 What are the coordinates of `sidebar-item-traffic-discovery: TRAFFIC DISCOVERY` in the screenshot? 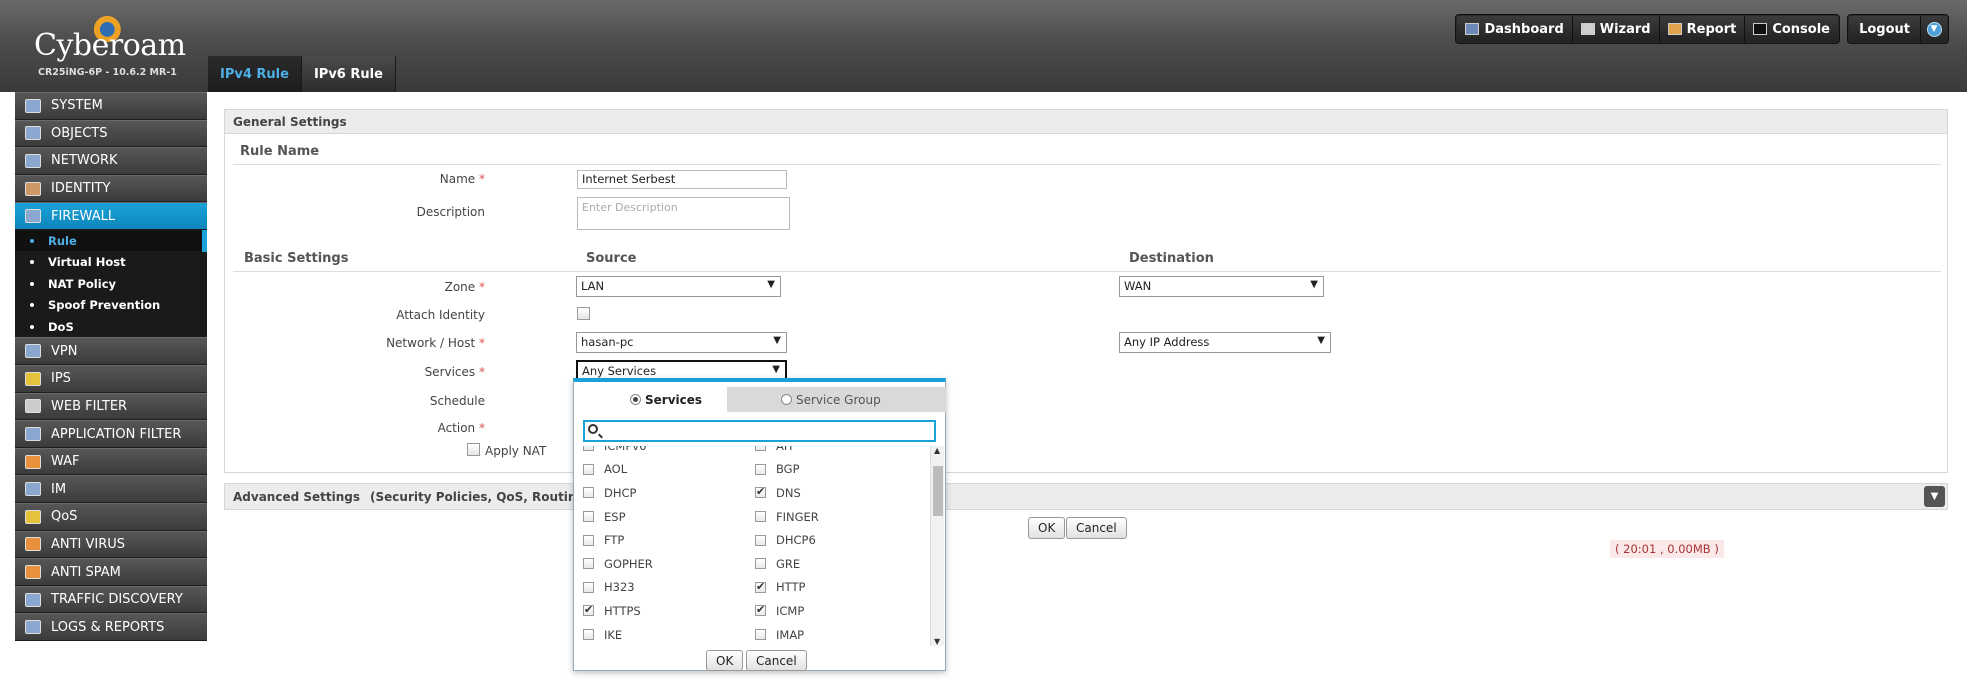 It's located at (111, 599).